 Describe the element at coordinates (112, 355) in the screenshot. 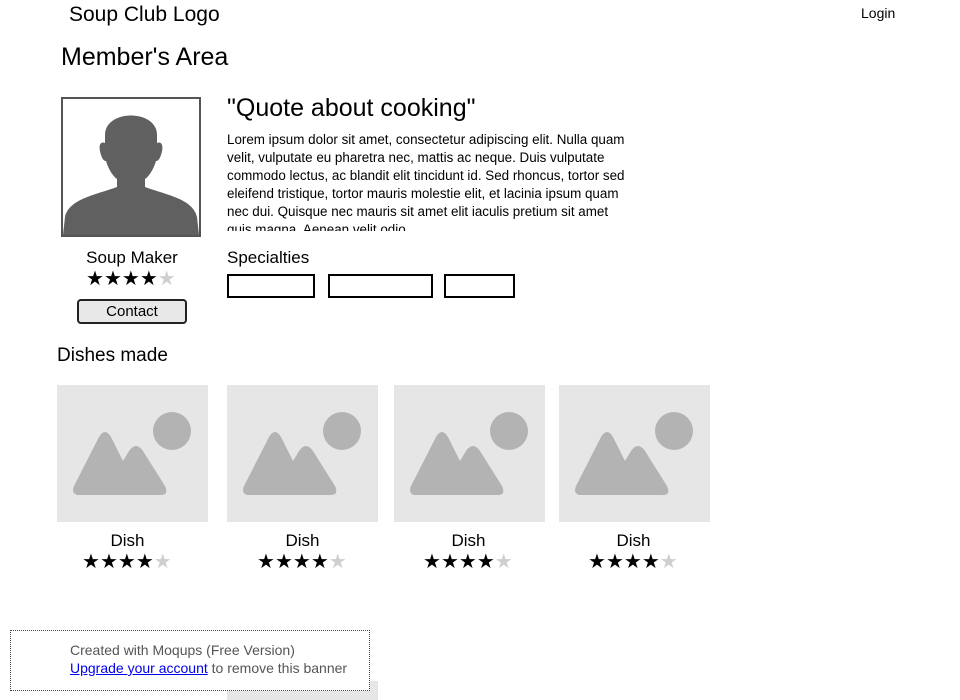

I see `dishes-title: Dishes made` at that location.